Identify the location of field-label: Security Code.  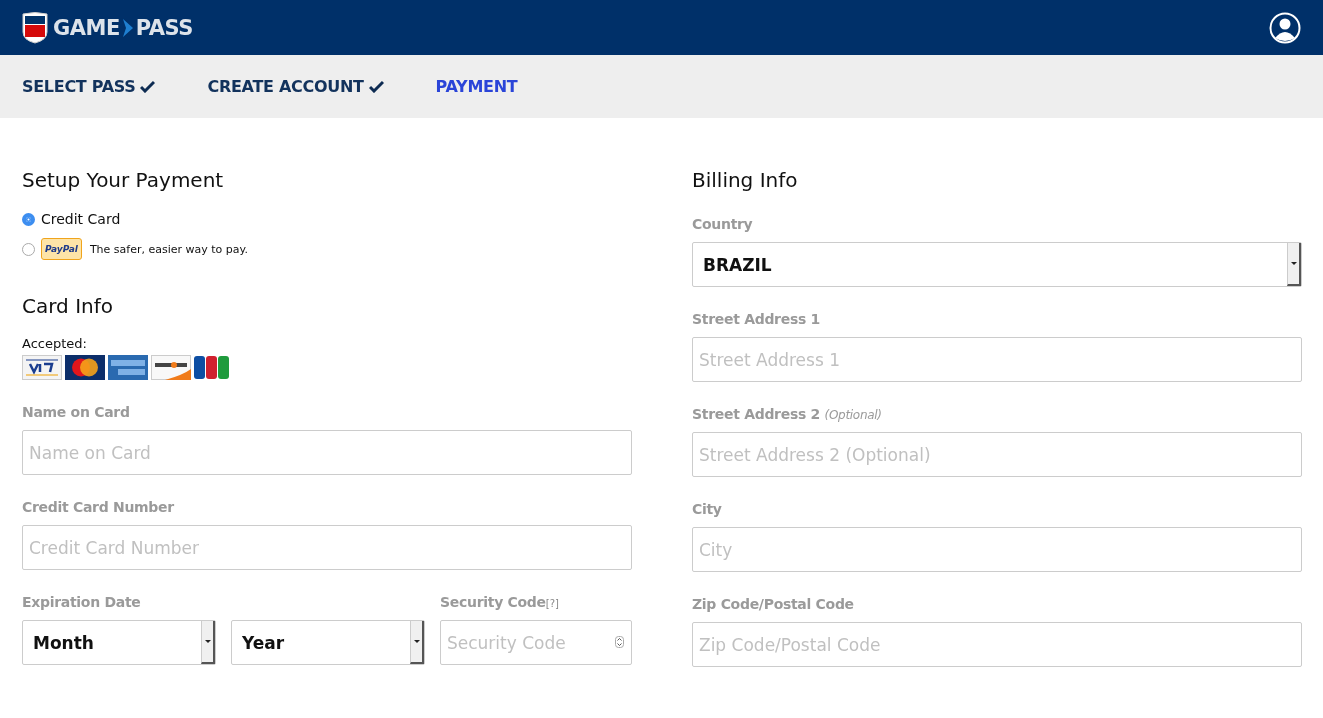
(493, 602).